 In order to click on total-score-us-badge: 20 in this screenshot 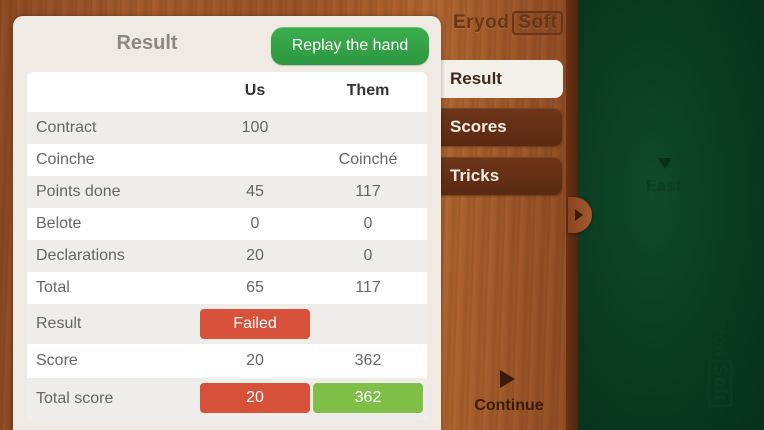, I will do `click(255, 398)`.